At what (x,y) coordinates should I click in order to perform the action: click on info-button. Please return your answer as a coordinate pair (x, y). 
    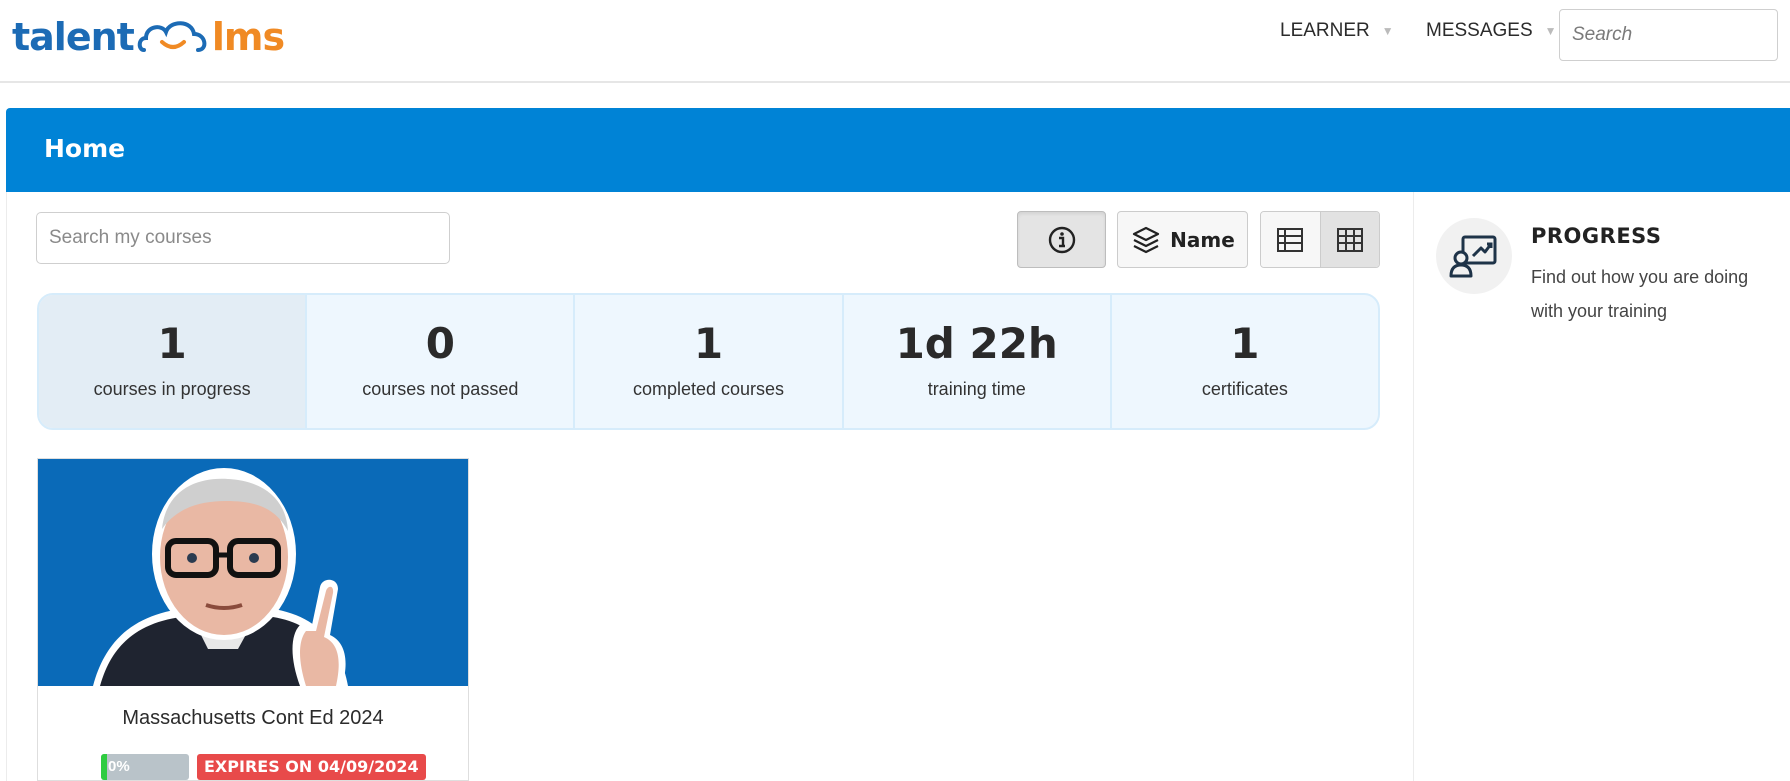
    Looking at the image, I should click on (1061, 239).